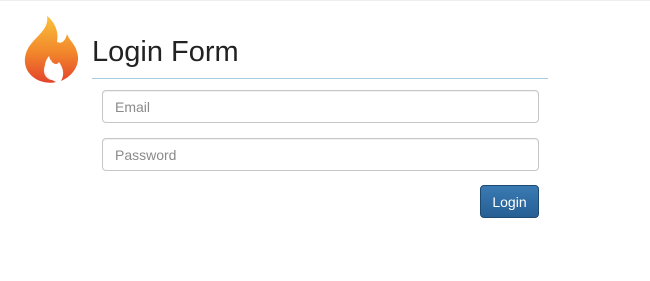 Image resolution: width=650 pixels, height=281 pixels. I want to click on email-field, so click(320, 106).